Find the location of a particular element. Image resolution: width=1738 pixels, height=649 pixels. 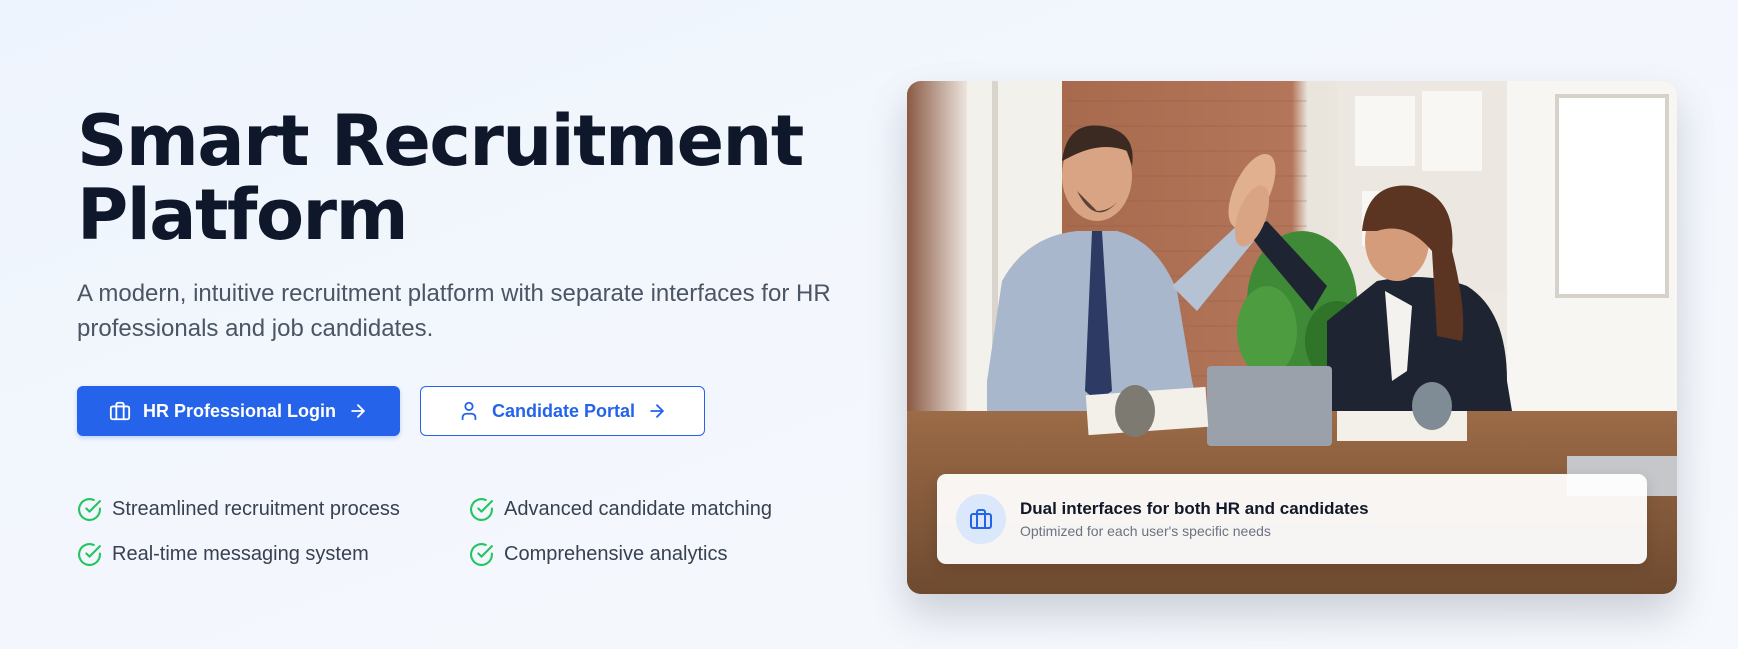

candidate-portal-button: Candidate Portal is located at coordinates (562, 411).